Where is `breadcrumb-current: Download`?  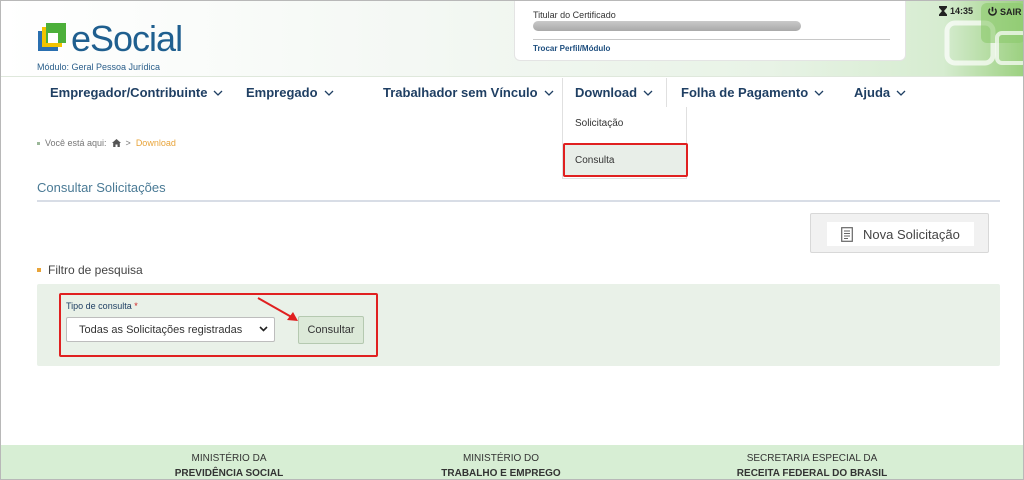
breadcrumb-current: Download is located at coordinates (156, 143).